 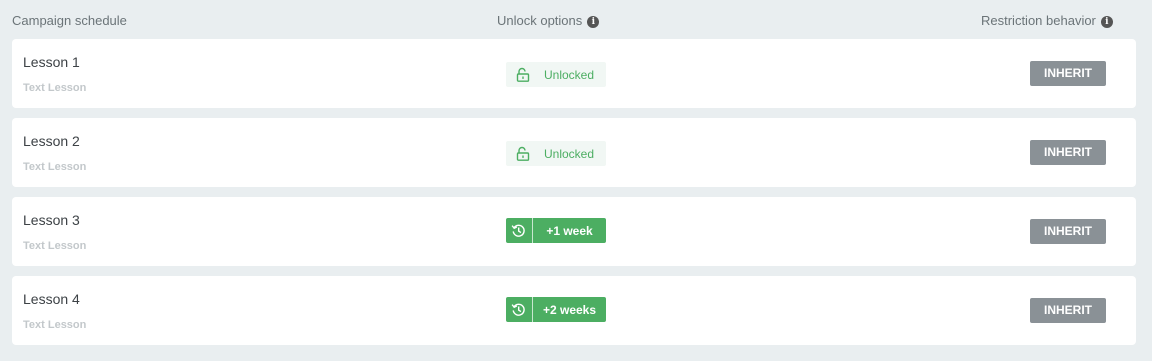 I want to click on unlock-delay-button: +1 week, so click(x=556, y=230).